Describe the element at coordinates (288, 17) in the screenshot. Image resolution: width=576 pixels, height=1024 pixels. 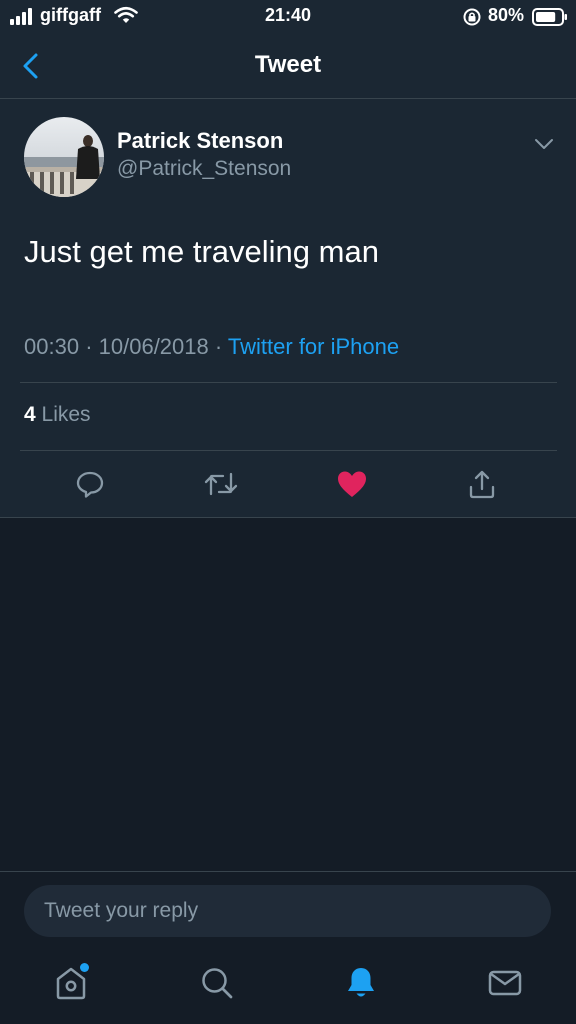
I see `status-bar: giffgaff 21:40 80%` at that location.